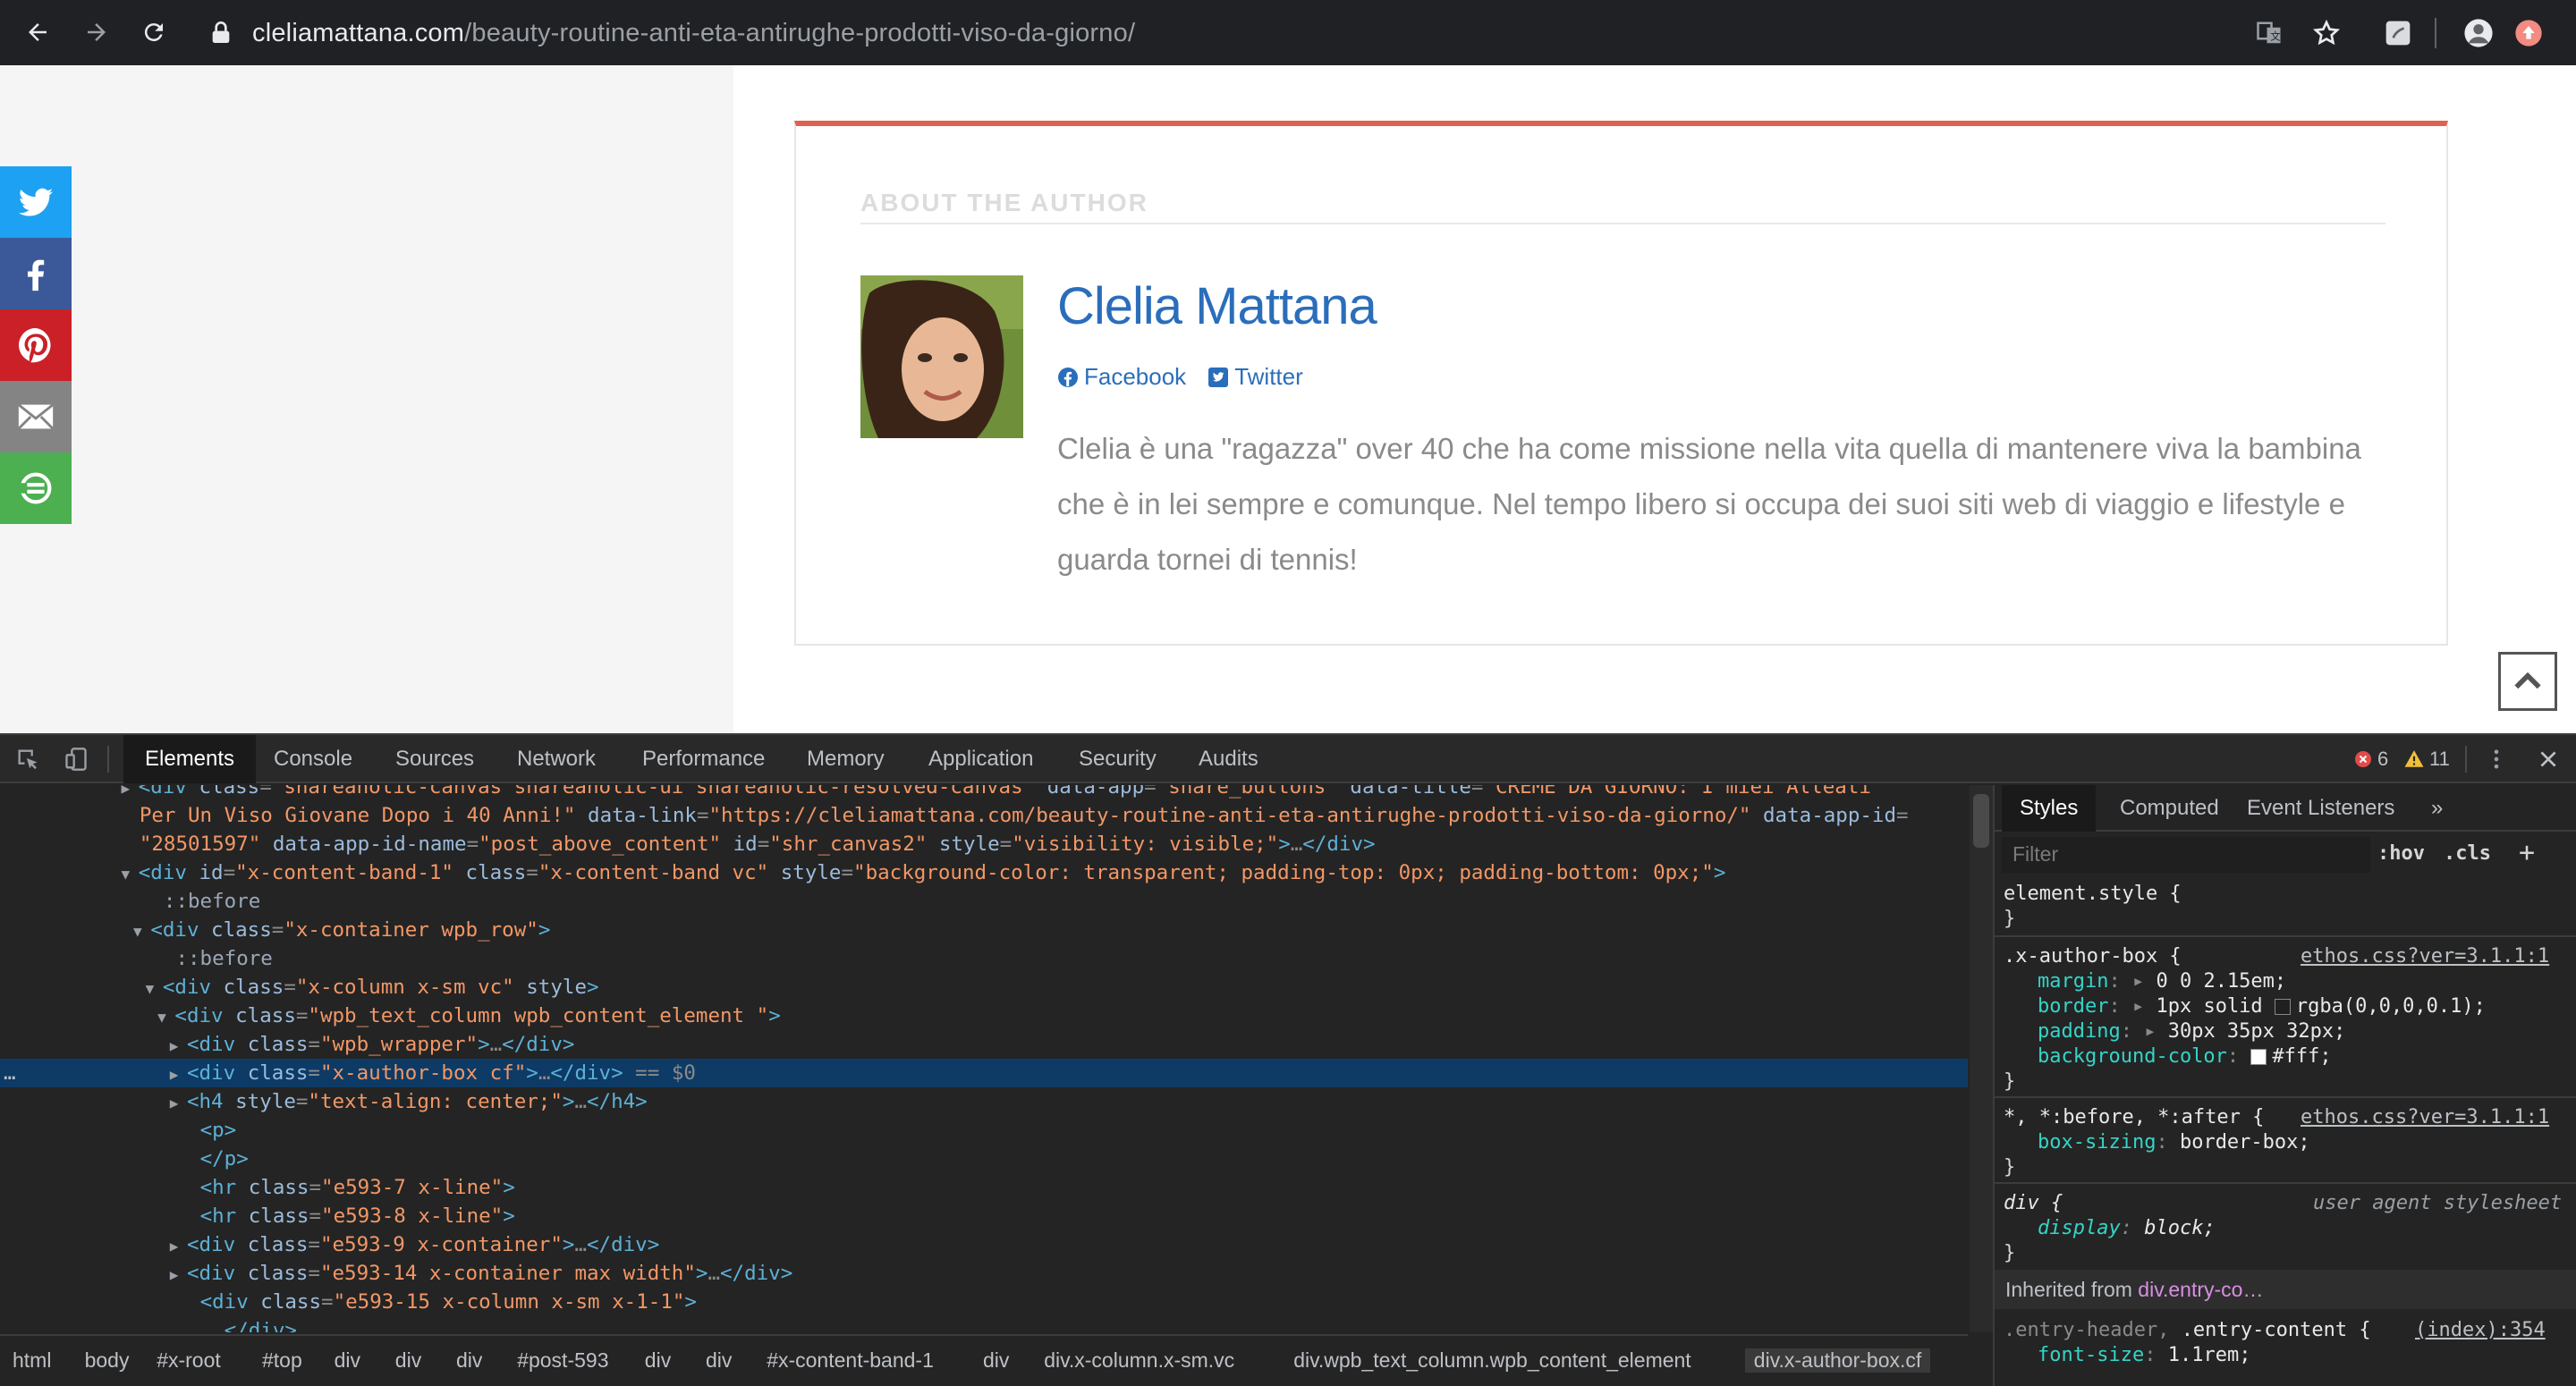  I want to click on prop-box-sizing: box-sizing: border-box;, so click(2174, 1142).